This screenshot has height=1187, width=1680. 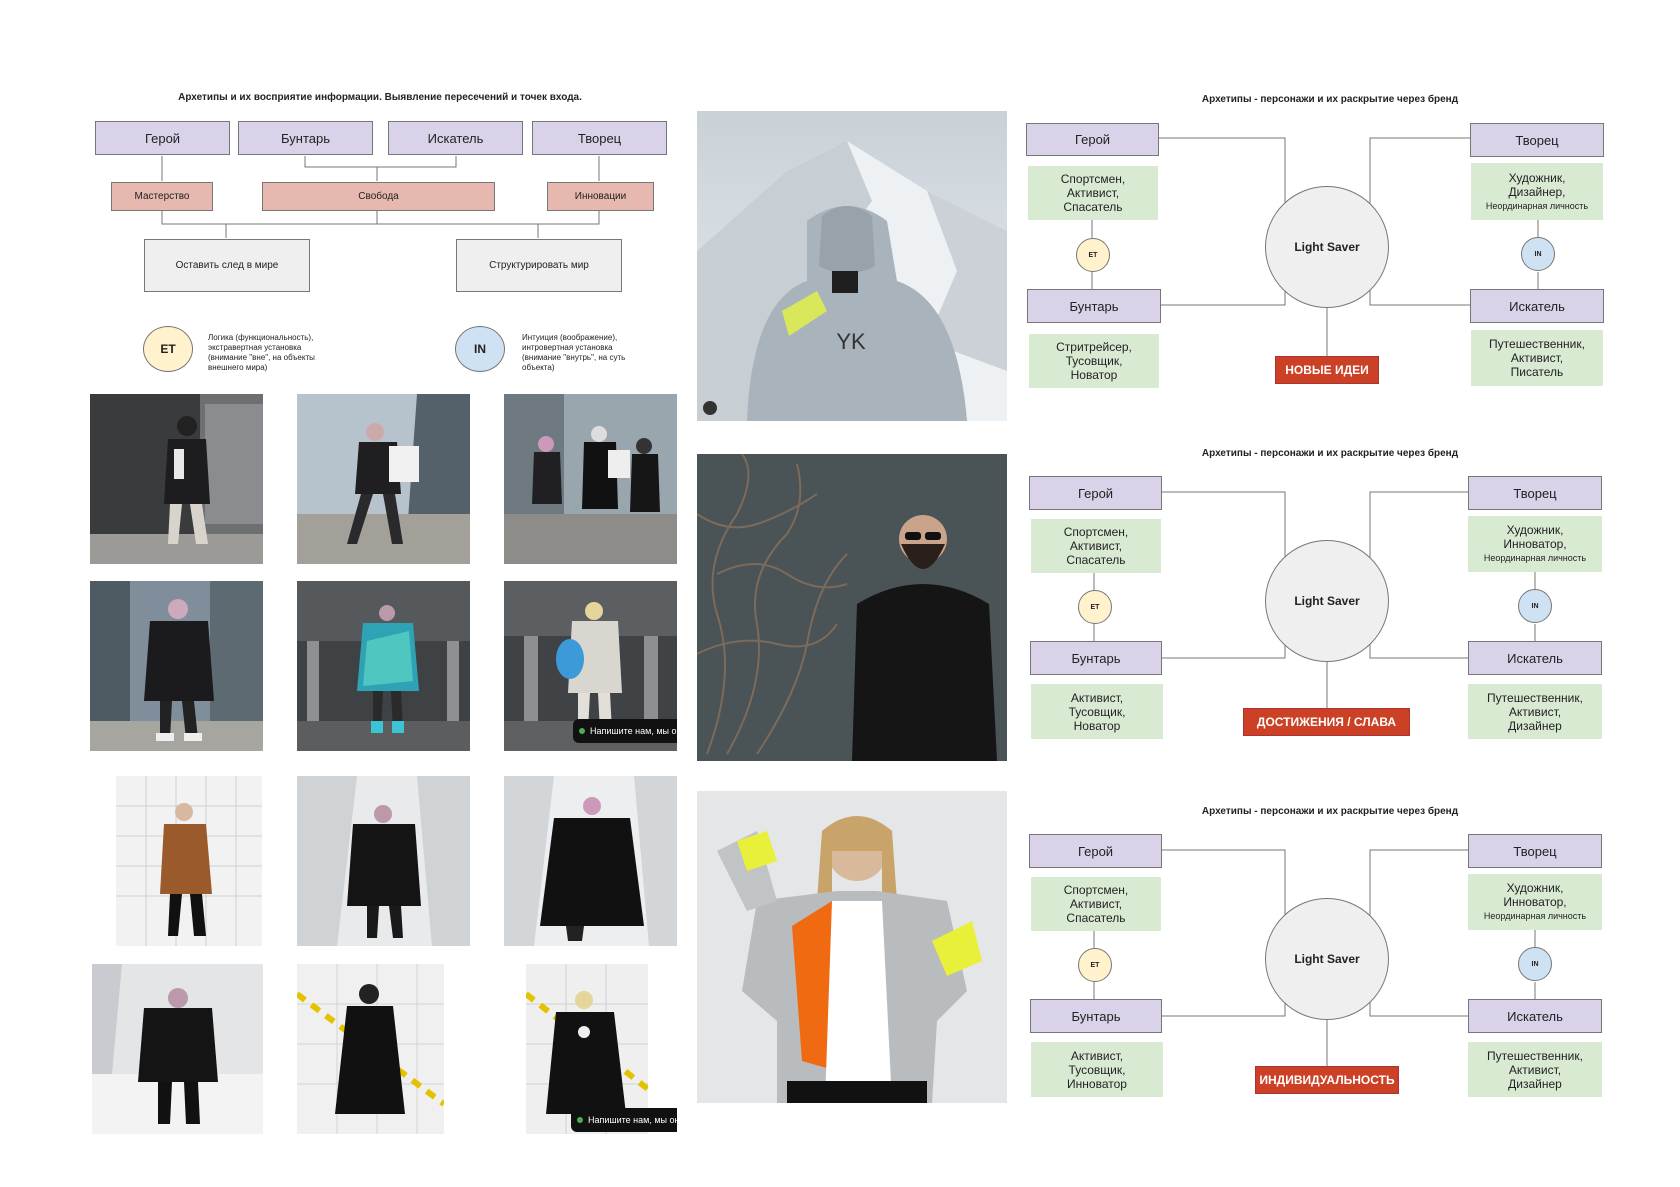 What do you see at coordinates (1535, 711) in the screenshot?
I see `diagram-2-seeker-roles: Путешественник, Активист, Дизайнер` at bounding box center [1535, 711].